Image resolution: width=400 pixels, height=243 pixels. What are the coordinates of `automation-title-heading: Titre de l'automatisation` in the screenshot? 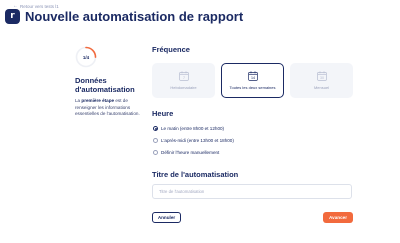 It's located at (195, 174).